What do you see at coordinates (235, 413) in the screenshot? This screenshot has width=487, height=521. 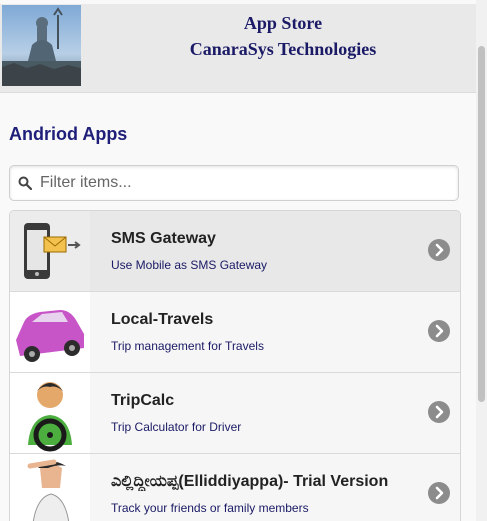 I see `list-item-tripcalc: TripCalc Trip Calculator for Driver` at bounding box center [235, 413].